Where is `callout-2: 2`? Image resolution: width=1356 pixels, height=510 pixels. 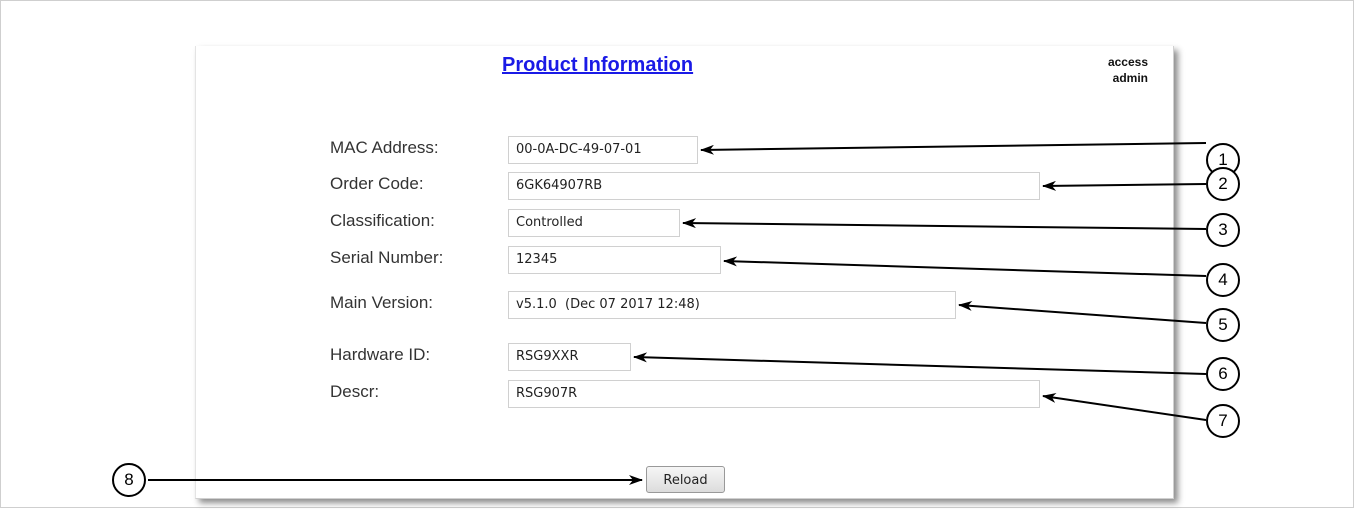
callout-2: 2 is located at coordinates (1223, 184).